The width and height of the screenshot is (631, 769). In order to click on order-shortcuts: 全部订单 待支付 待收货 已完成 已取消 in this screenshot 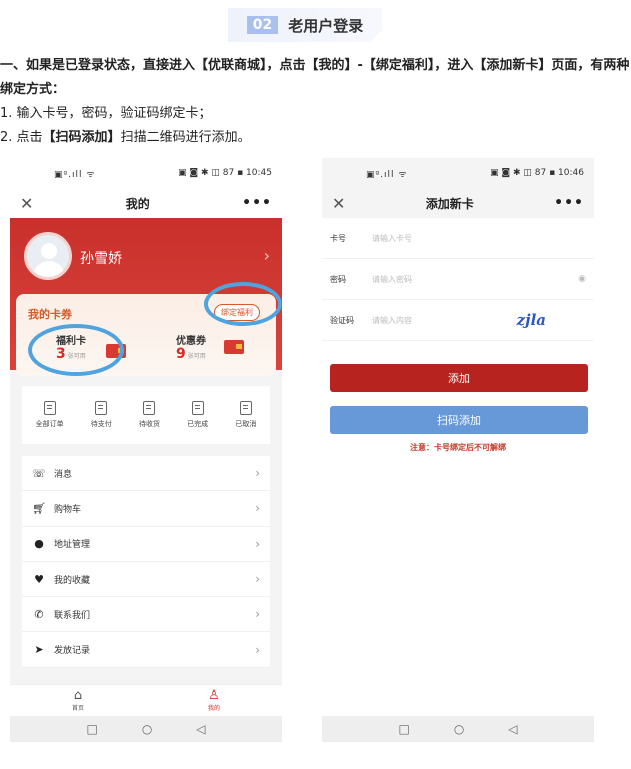, I will do `click(146, 415)`.